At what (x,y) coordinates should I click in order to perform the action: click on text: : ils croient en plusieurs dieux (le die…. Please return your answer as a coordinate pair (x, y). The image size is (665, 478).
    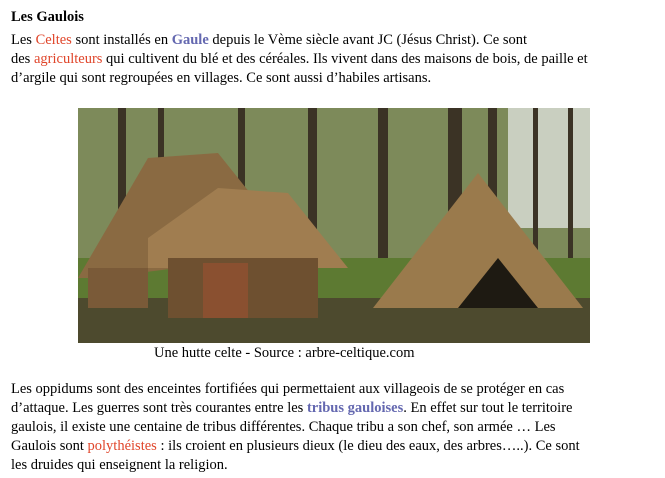
    Looking at the image, I should click on (368, 446).